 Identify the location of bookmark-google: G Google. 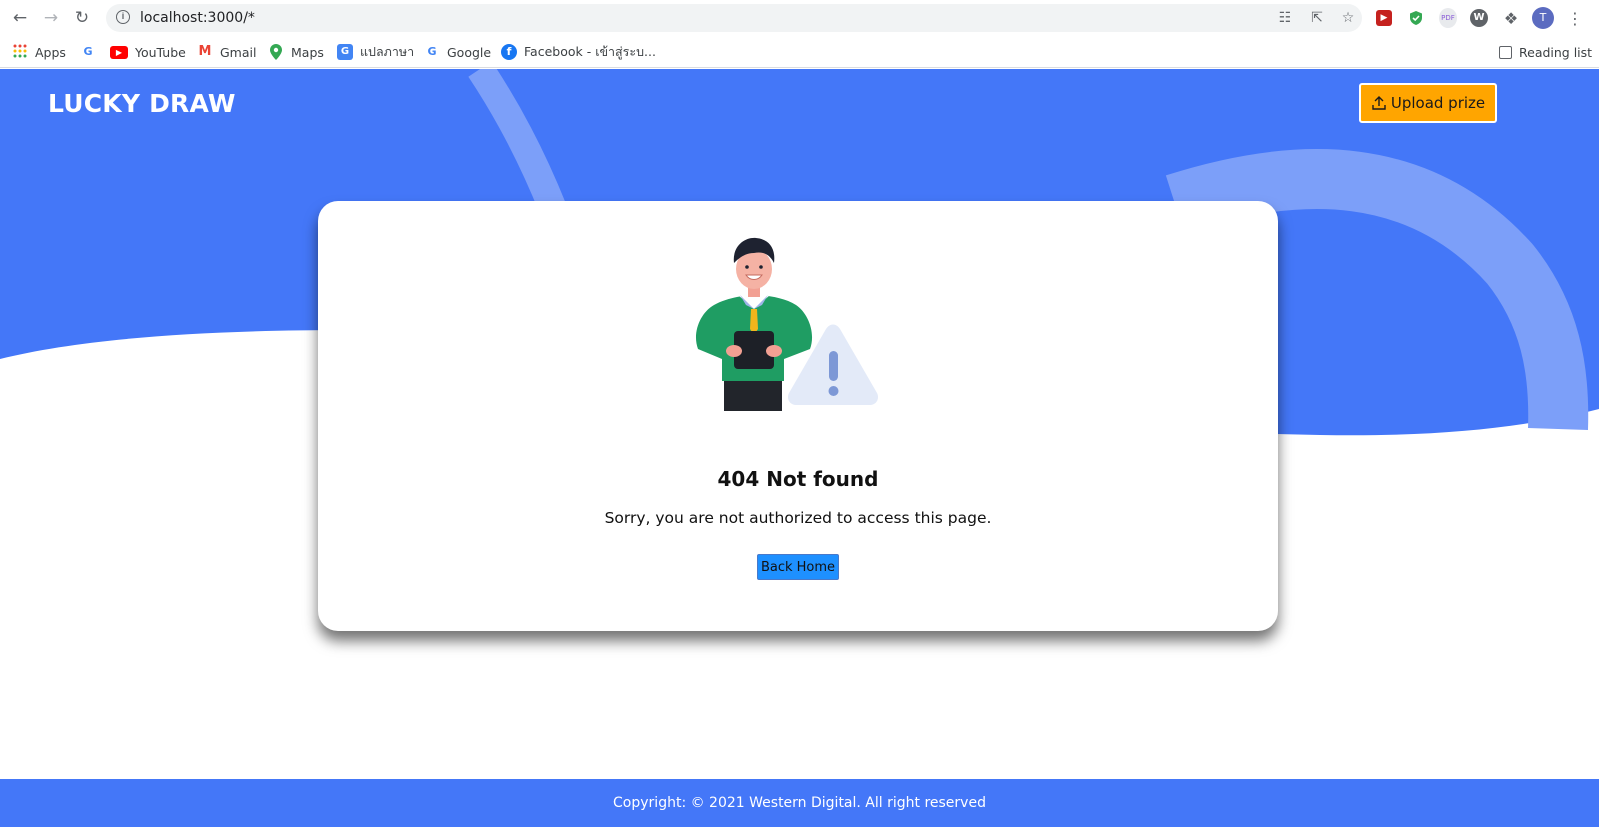
(457, 52).